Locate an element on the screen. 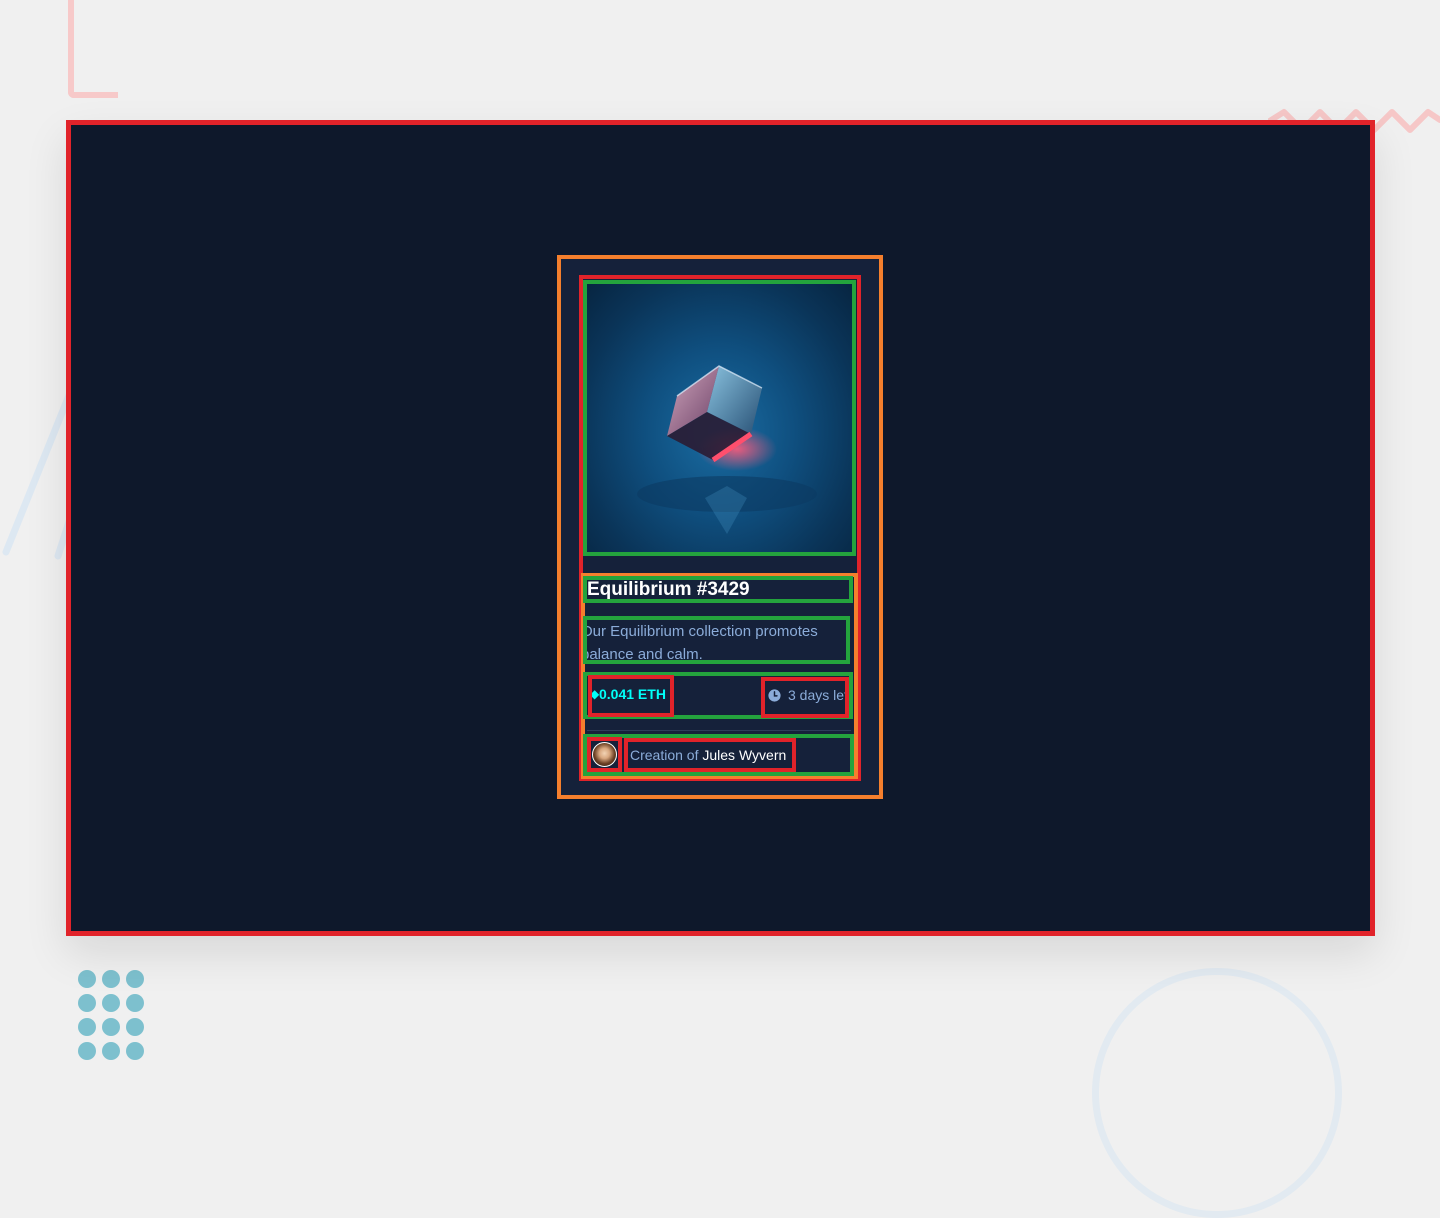 Image resolution: width=1440 pixels, height=1218 pixels. clock-icon is located at coordinates (774, 695).